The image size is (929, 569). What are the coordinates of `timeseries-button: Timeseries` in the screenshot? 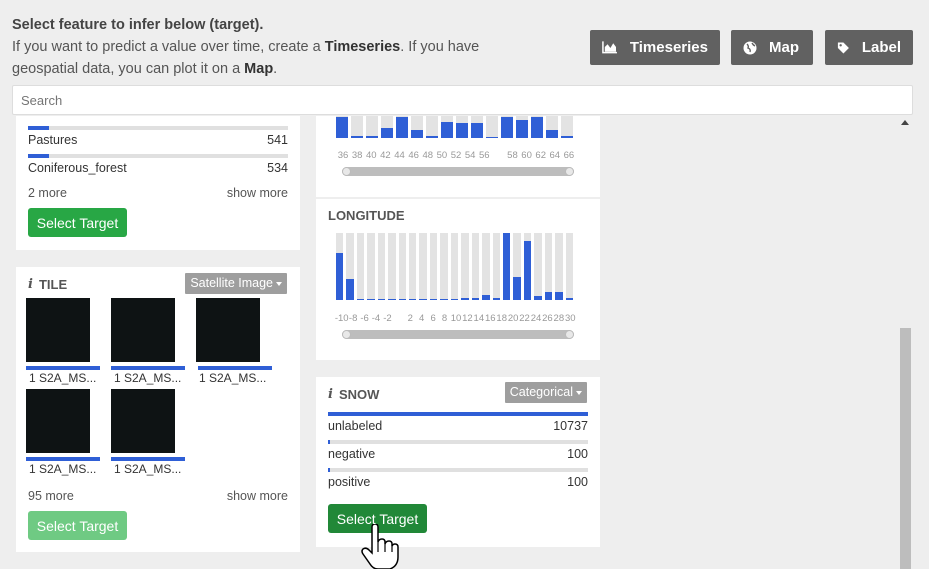 It's located at (655, 47).